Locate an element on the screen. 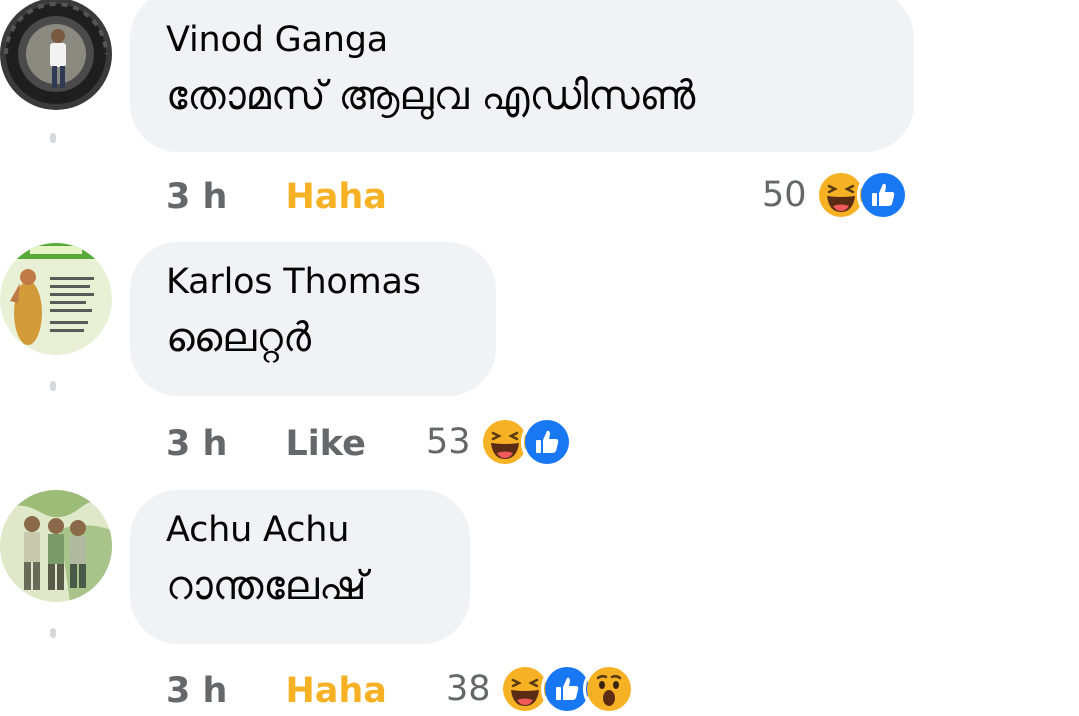  comment-author: Karlos Thomas is located at coordinates (313, 282).